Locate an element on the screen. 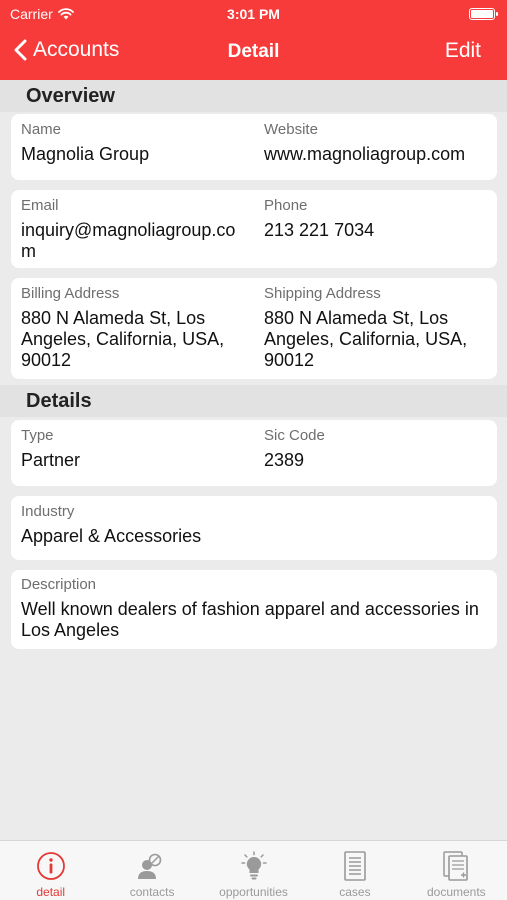  email-field: Email inquiry@magnoliagroup.com is located at coordinates (133, 229).